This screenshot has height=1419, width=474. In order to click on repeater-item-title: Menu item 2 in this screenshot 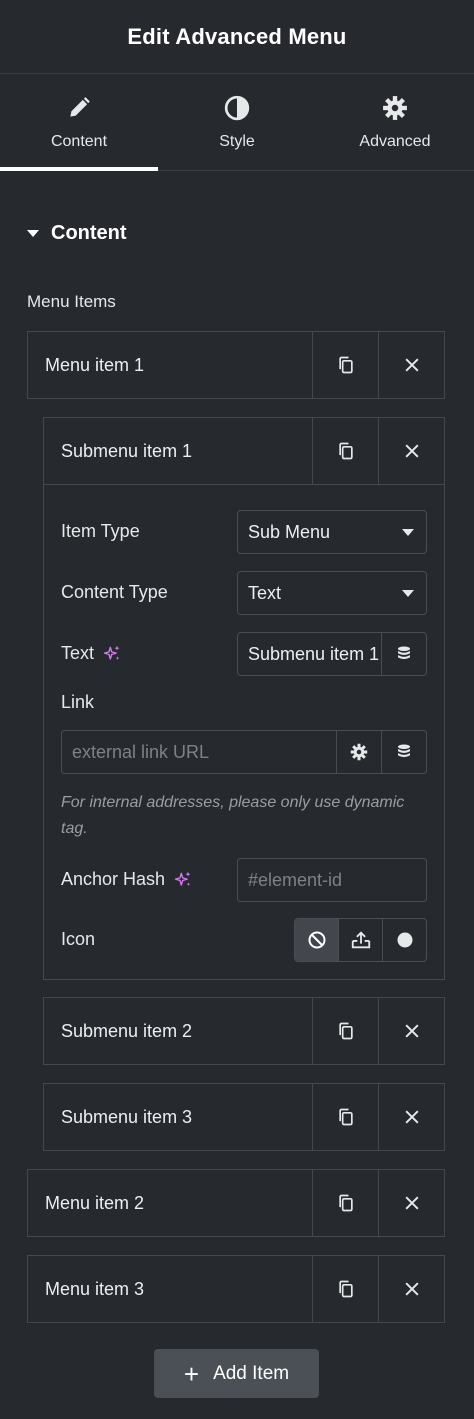, I will do `click(170, 1203)`.